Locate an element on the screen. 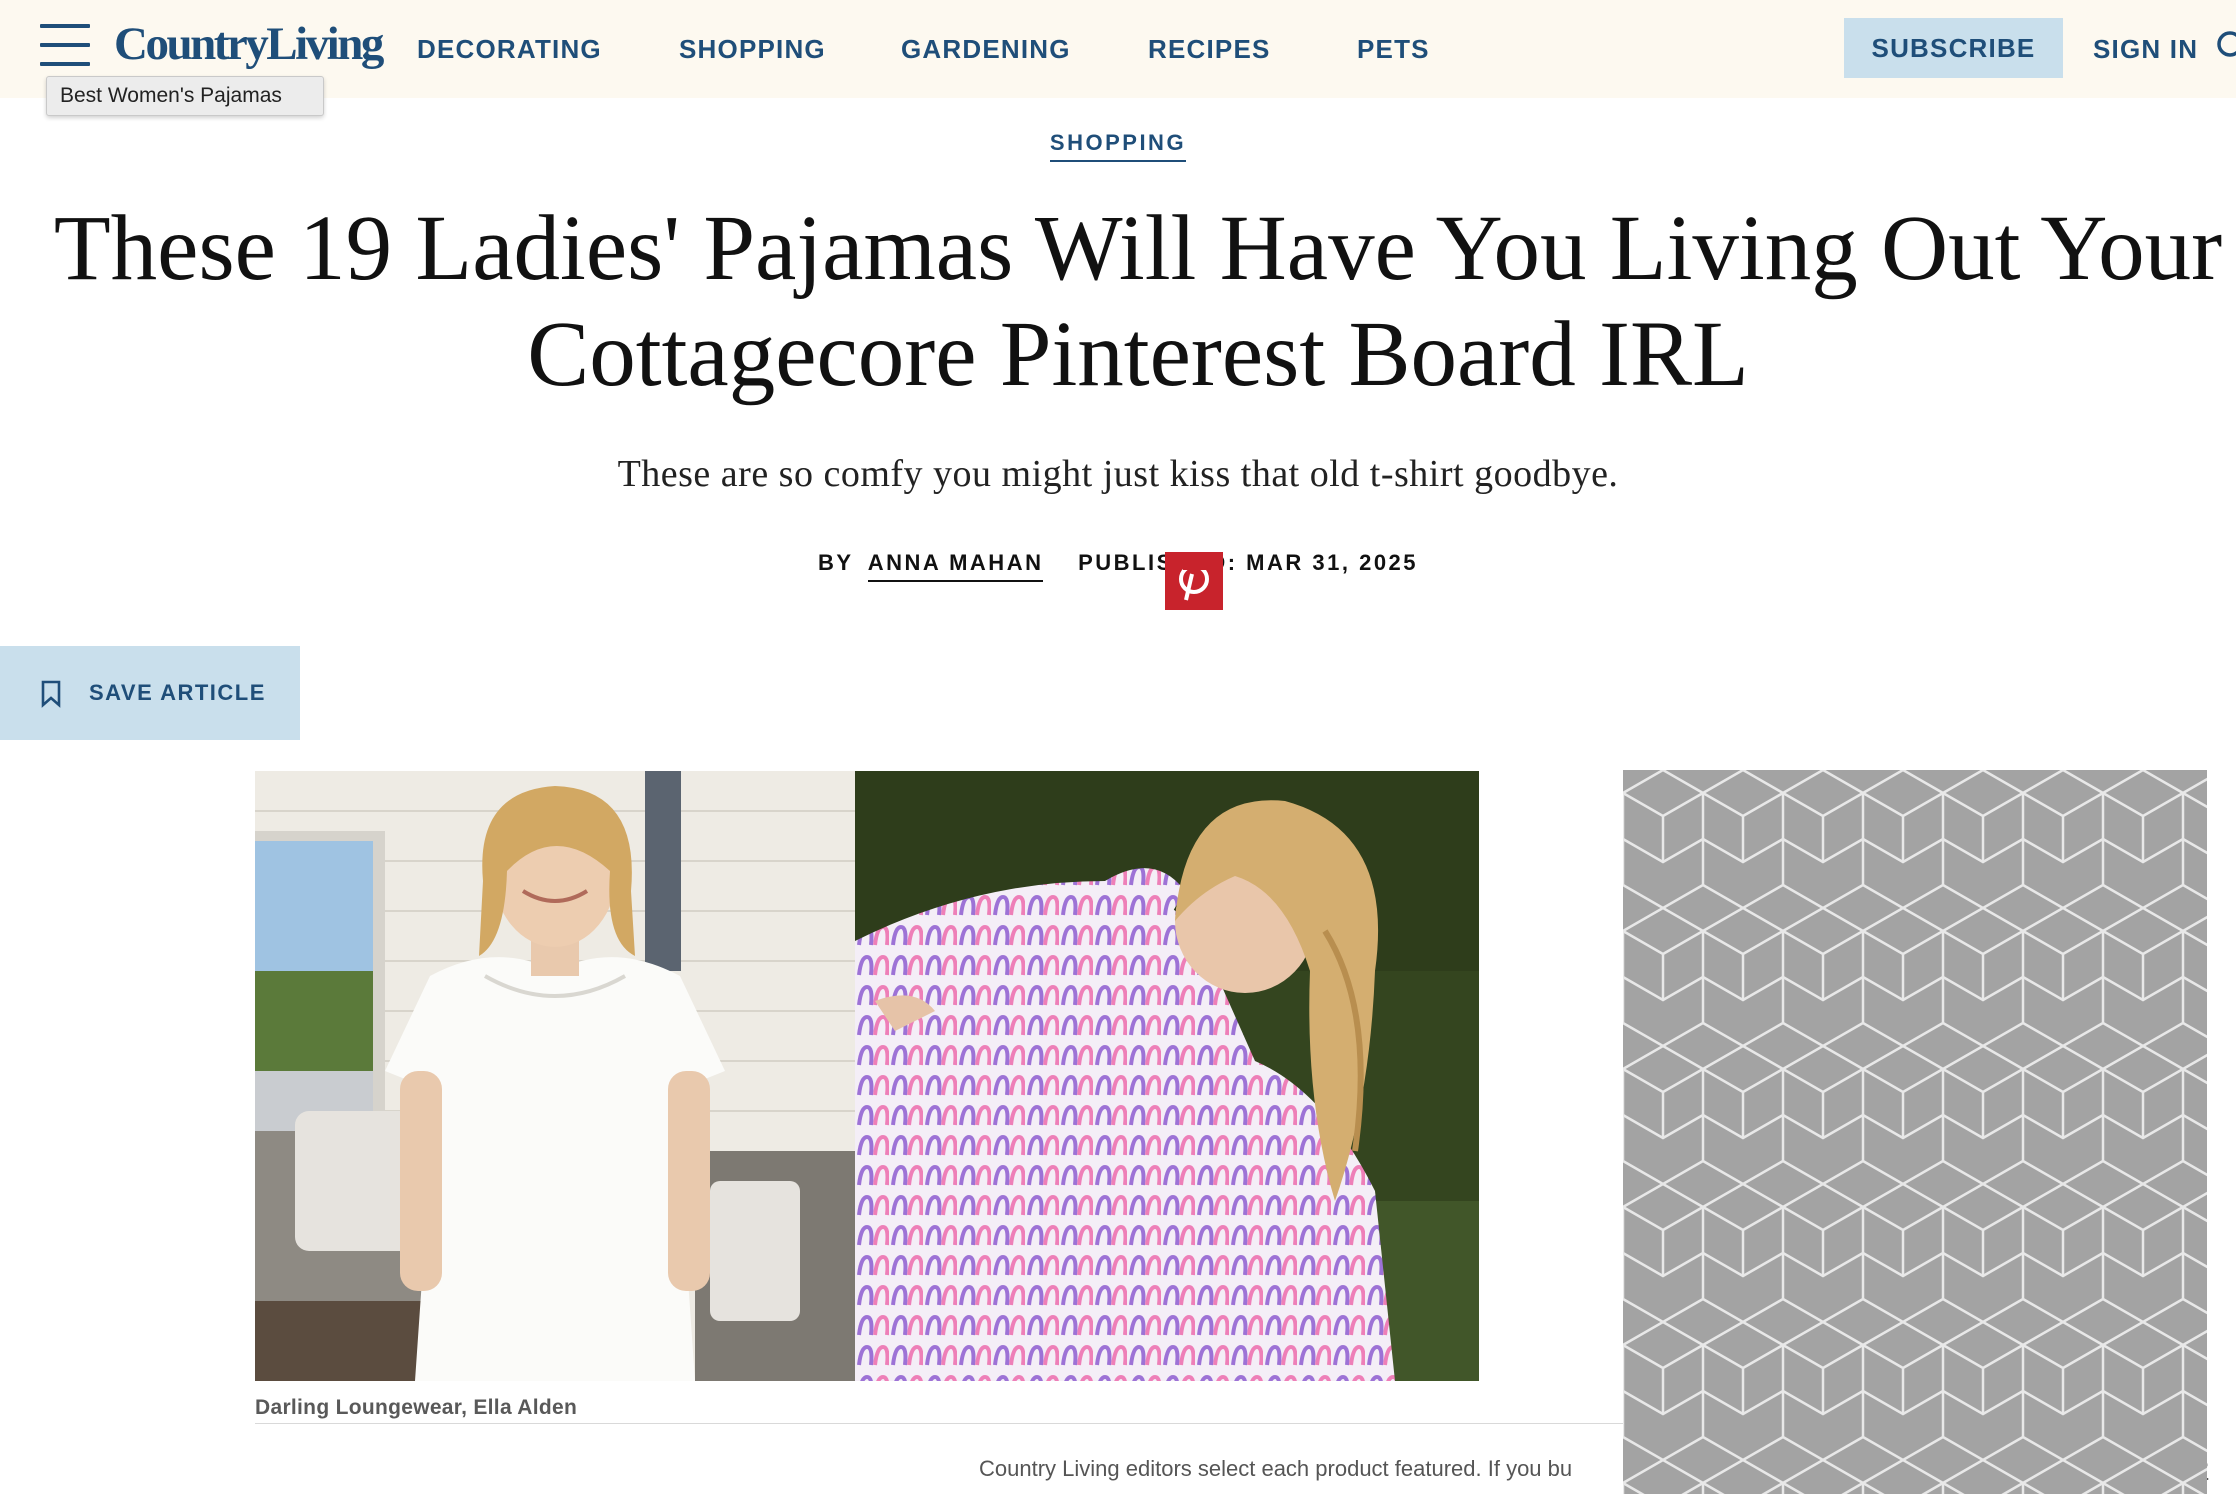 The height and width of the screenshot is (1494, 2236). ad-placeholder is located at coordinates (1915, 1132).